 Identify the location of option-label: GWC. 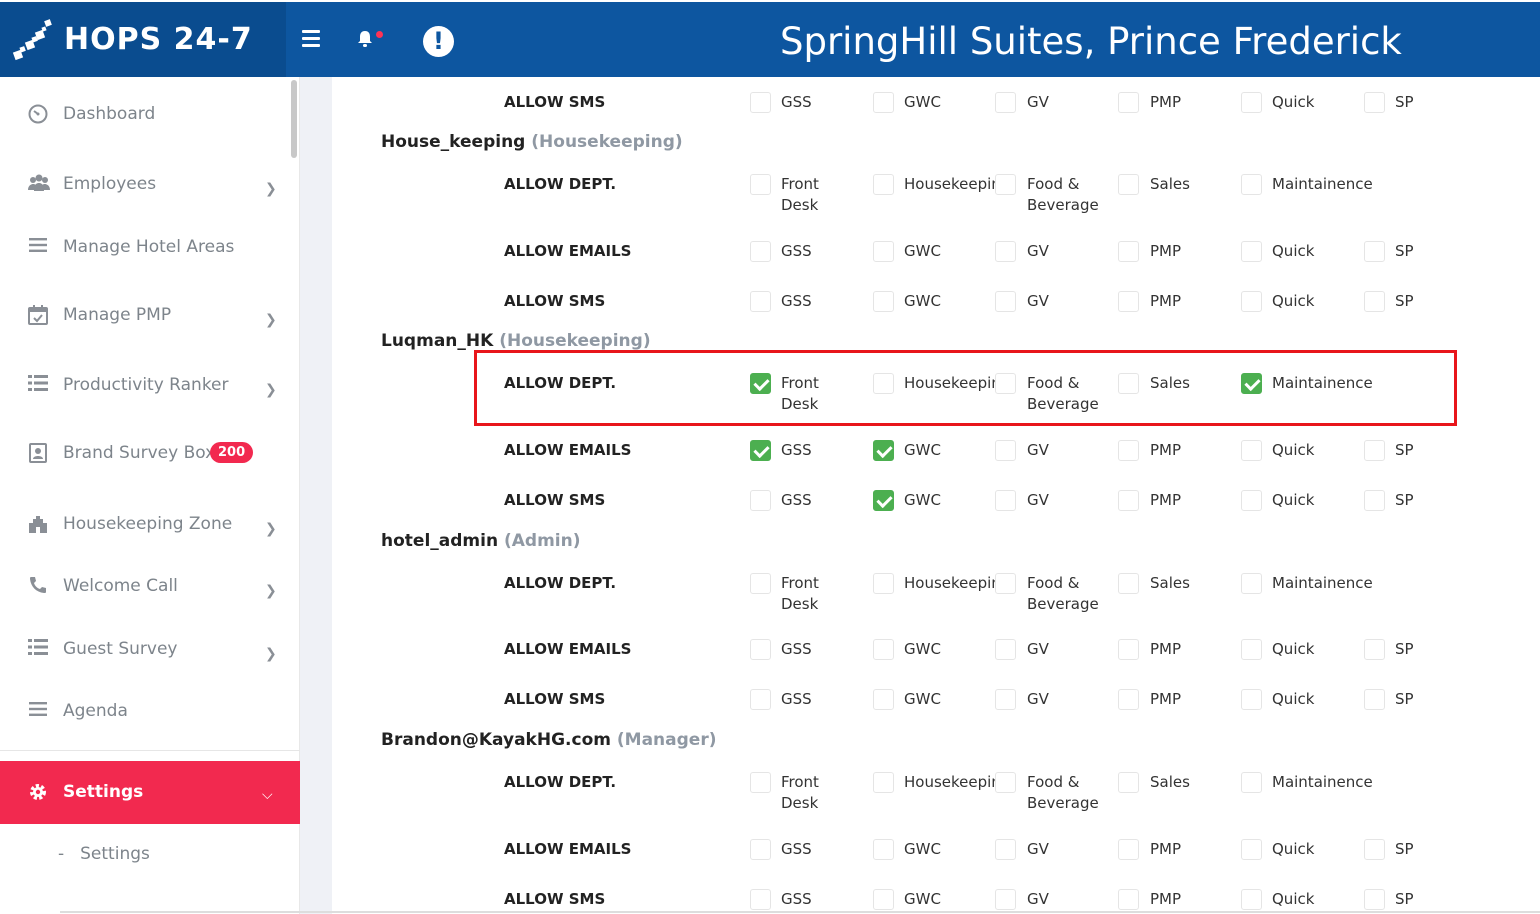
(922, 450).